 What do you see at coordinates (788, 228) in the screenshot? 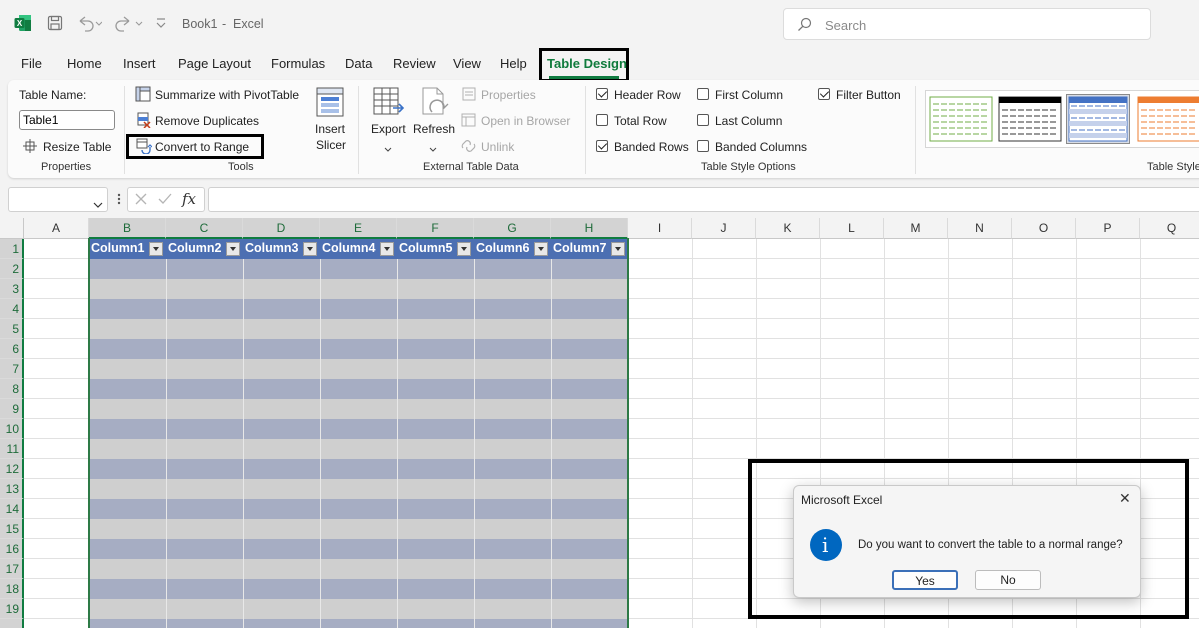
I see `column-header-k: K` at bounding box center [788, 228].